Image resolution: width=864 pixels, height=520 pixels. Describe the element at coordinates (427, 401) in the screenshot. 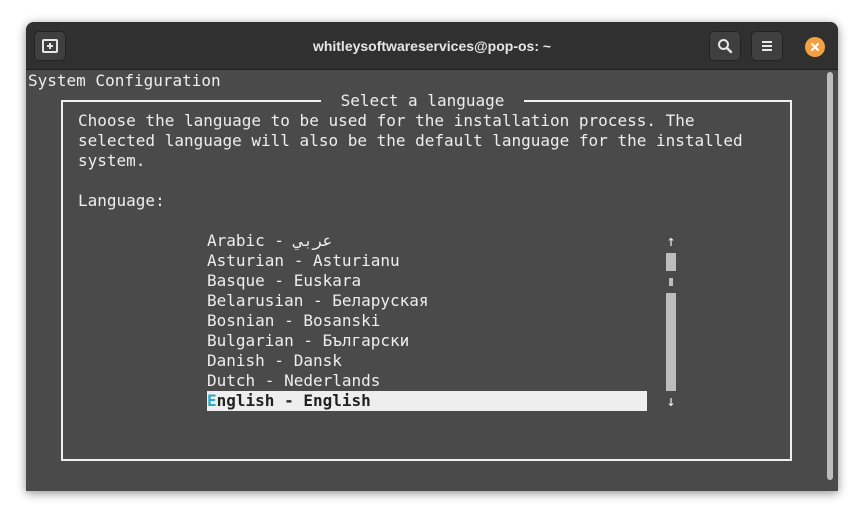

I see `language-option-selected: English - English` at that location.